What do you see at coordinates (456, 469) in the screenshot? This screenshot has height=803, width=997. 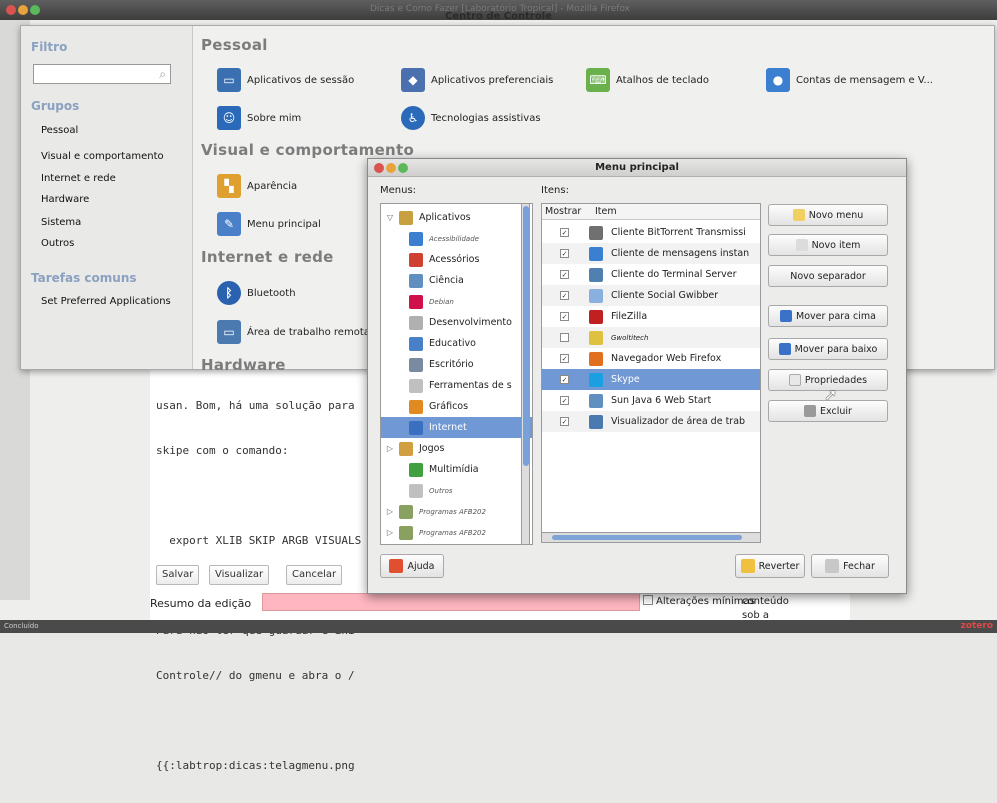 I see `menu-tree-row: Multimídia` at bounding box center [456, 469].